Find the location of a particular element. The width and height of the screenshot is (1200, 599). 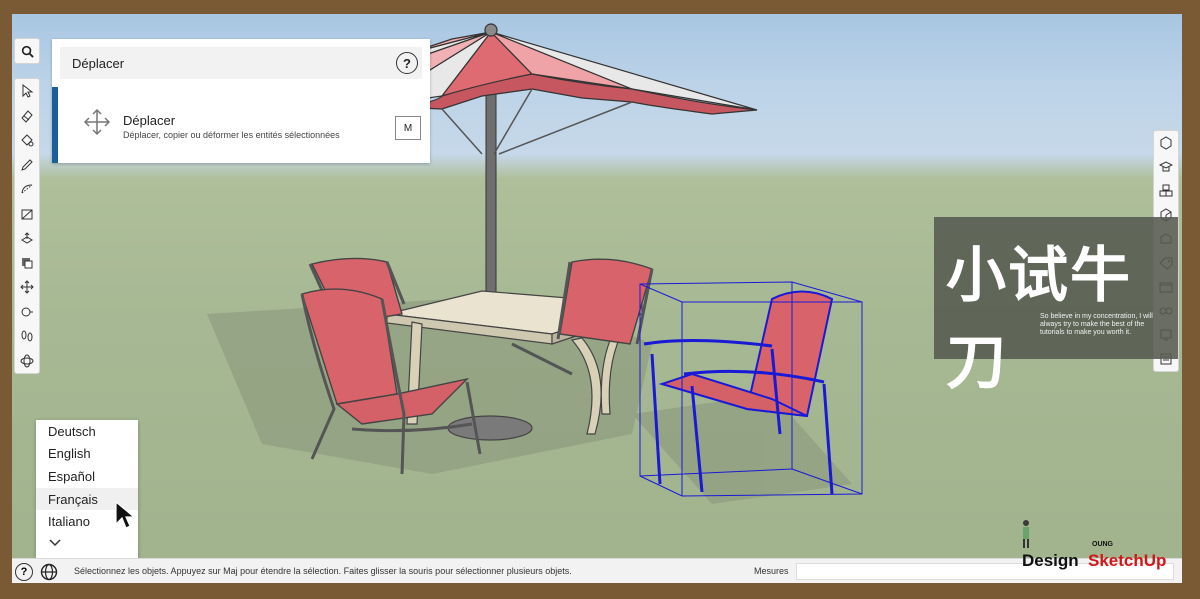

paint-bucket-tool-button is located at coordinates (27, 140).